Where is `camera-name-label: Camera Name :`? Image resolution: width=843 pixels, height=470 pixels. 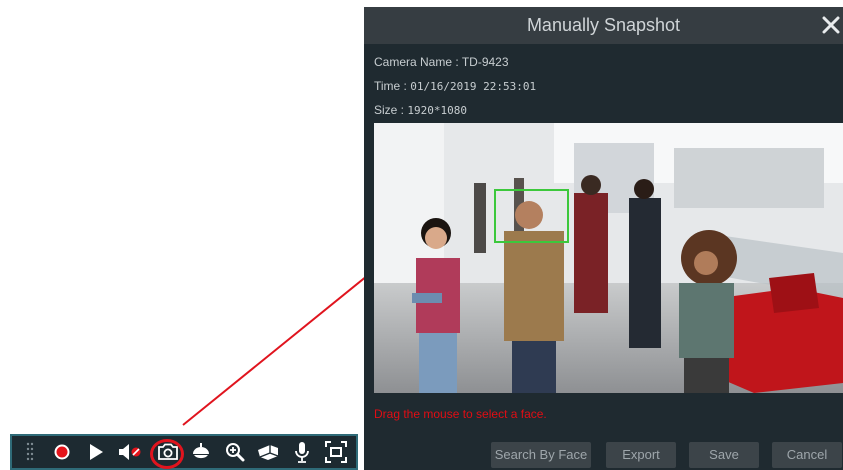 camera-name-label: Camera Name : is located at coordinates (416, 62).